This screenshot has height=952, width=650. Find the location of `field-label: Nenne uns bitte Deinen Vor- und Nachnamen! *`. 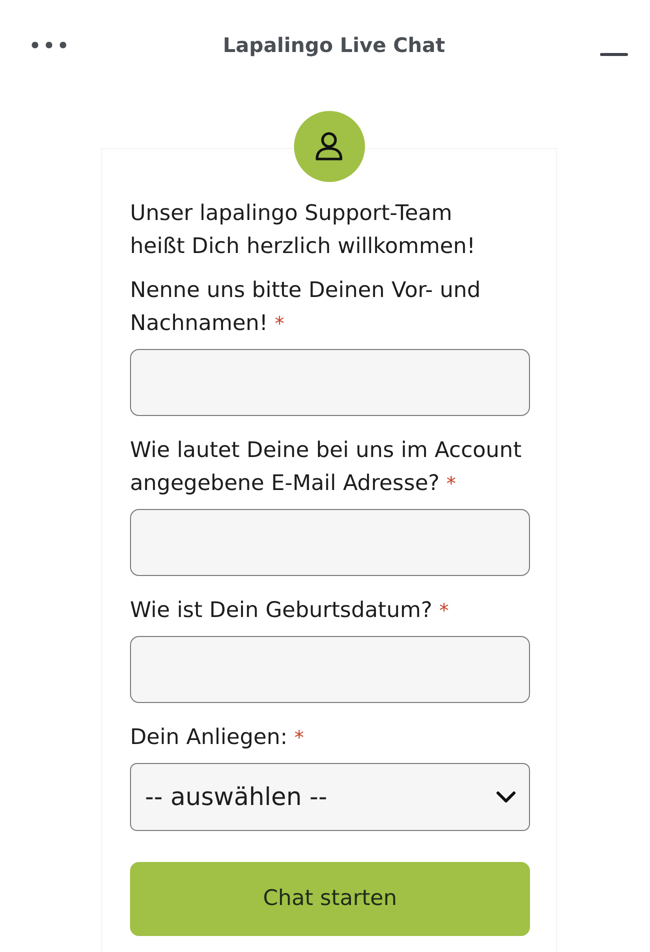

field-label: Nenne uns bitte Deinen Vor- und Nachnamen! * is located at coordinates (306, 307).